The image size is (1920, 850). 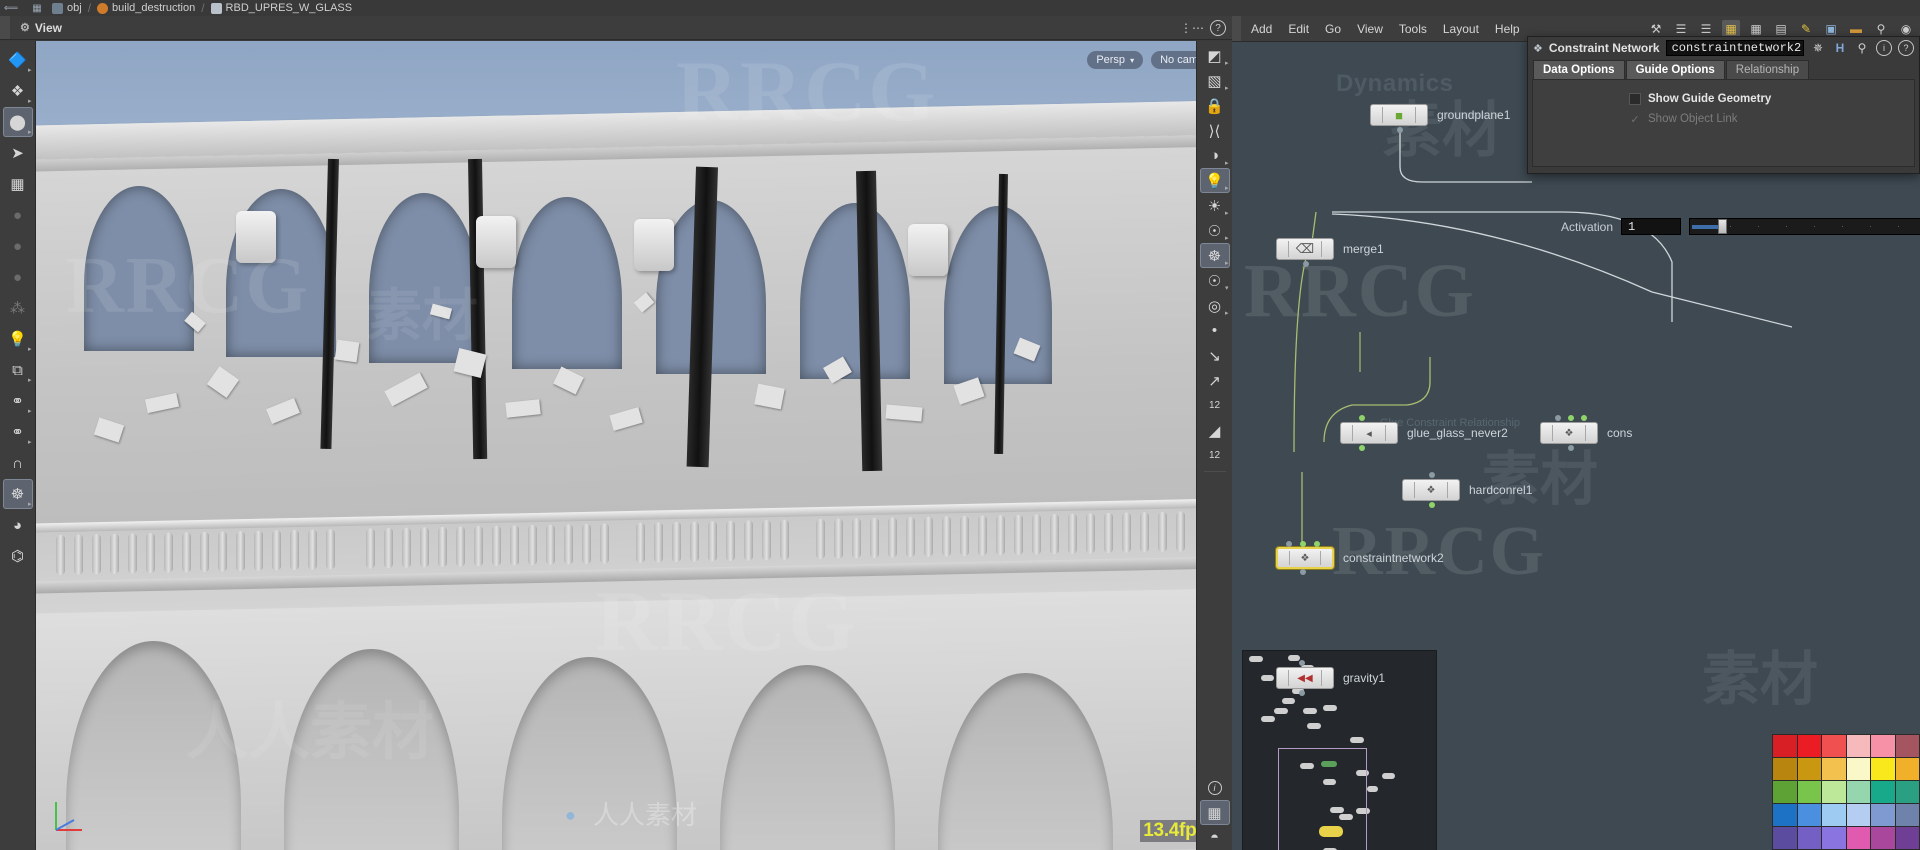 I want to click on snap-icon: ◓, so click(x=1215, y=837).